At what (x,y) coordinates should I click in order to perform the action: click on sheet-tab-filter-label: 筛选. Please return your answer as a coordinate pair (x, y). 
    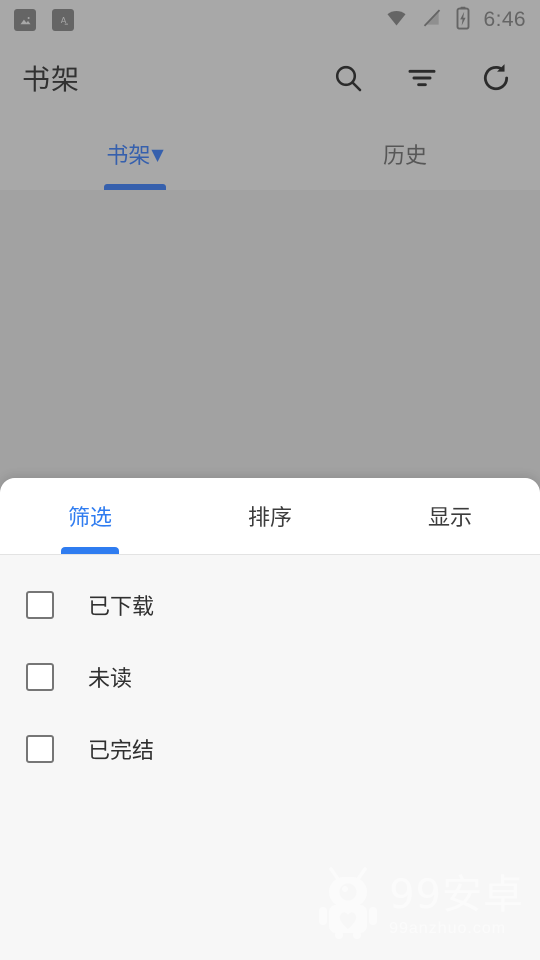
    Looking at the image, I should click on (89, 518).